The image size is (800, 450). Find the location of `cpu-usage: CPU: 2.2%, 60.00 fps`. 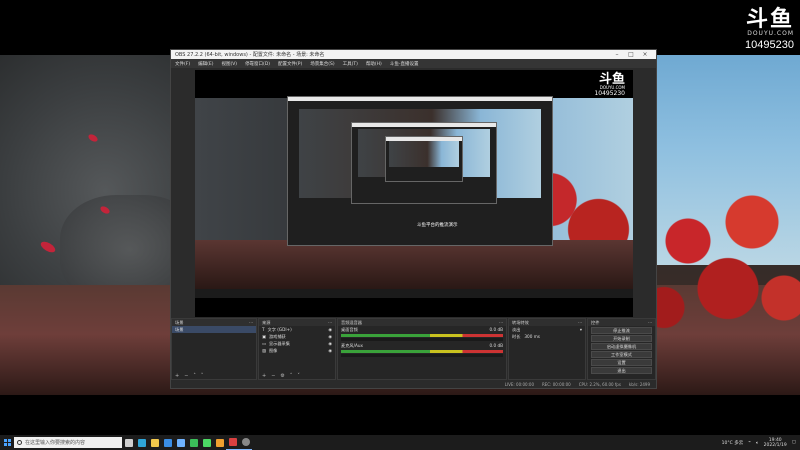

cpu-usage: CPU: 2.2%, 60.00 fps is located at coordinates (599, 384).